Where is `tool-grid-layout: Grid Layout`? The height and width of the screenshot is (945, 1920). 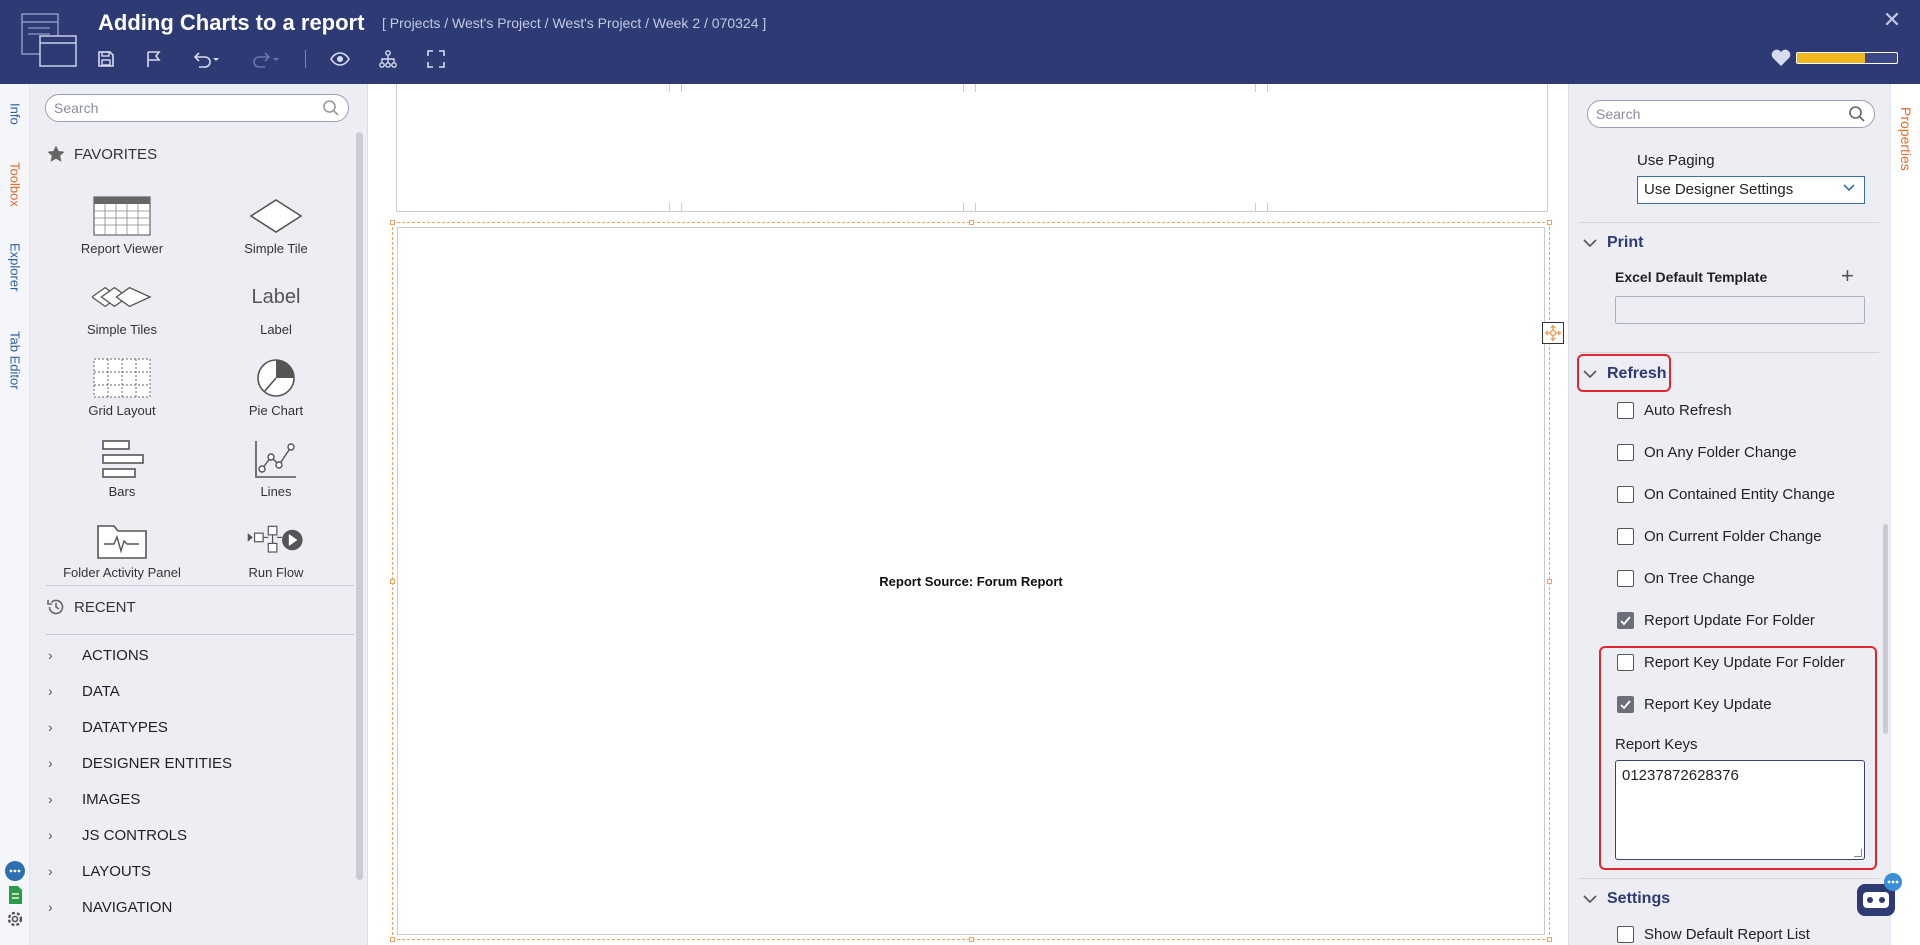 tool-grid-layout: Grid Layout is located at coordinates (122, 380).